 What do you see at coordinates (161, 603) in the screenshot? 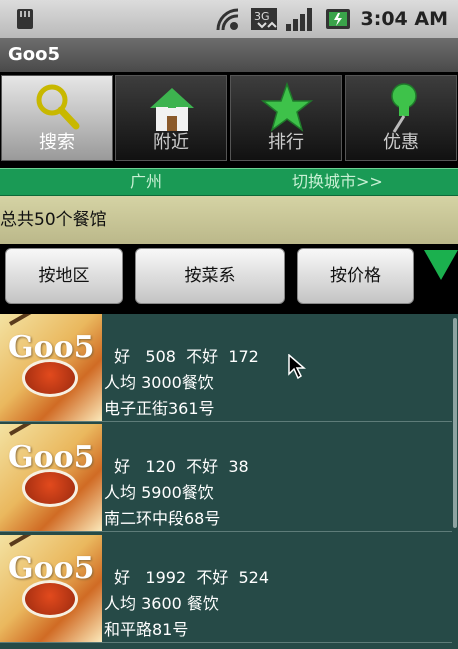
I see `price-line: 人均 3600 餐饮` at bounding box center [161, 603].